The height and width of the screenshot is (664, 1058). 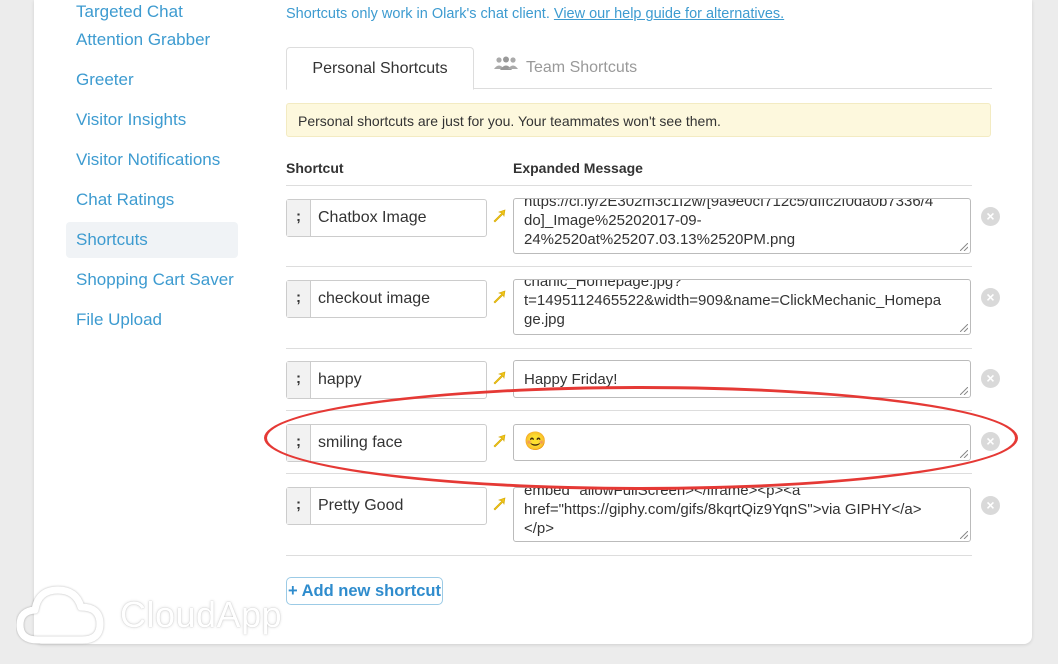 I want to click on shortcut-name-field: ; smiling face, so click(x=386, y=443).